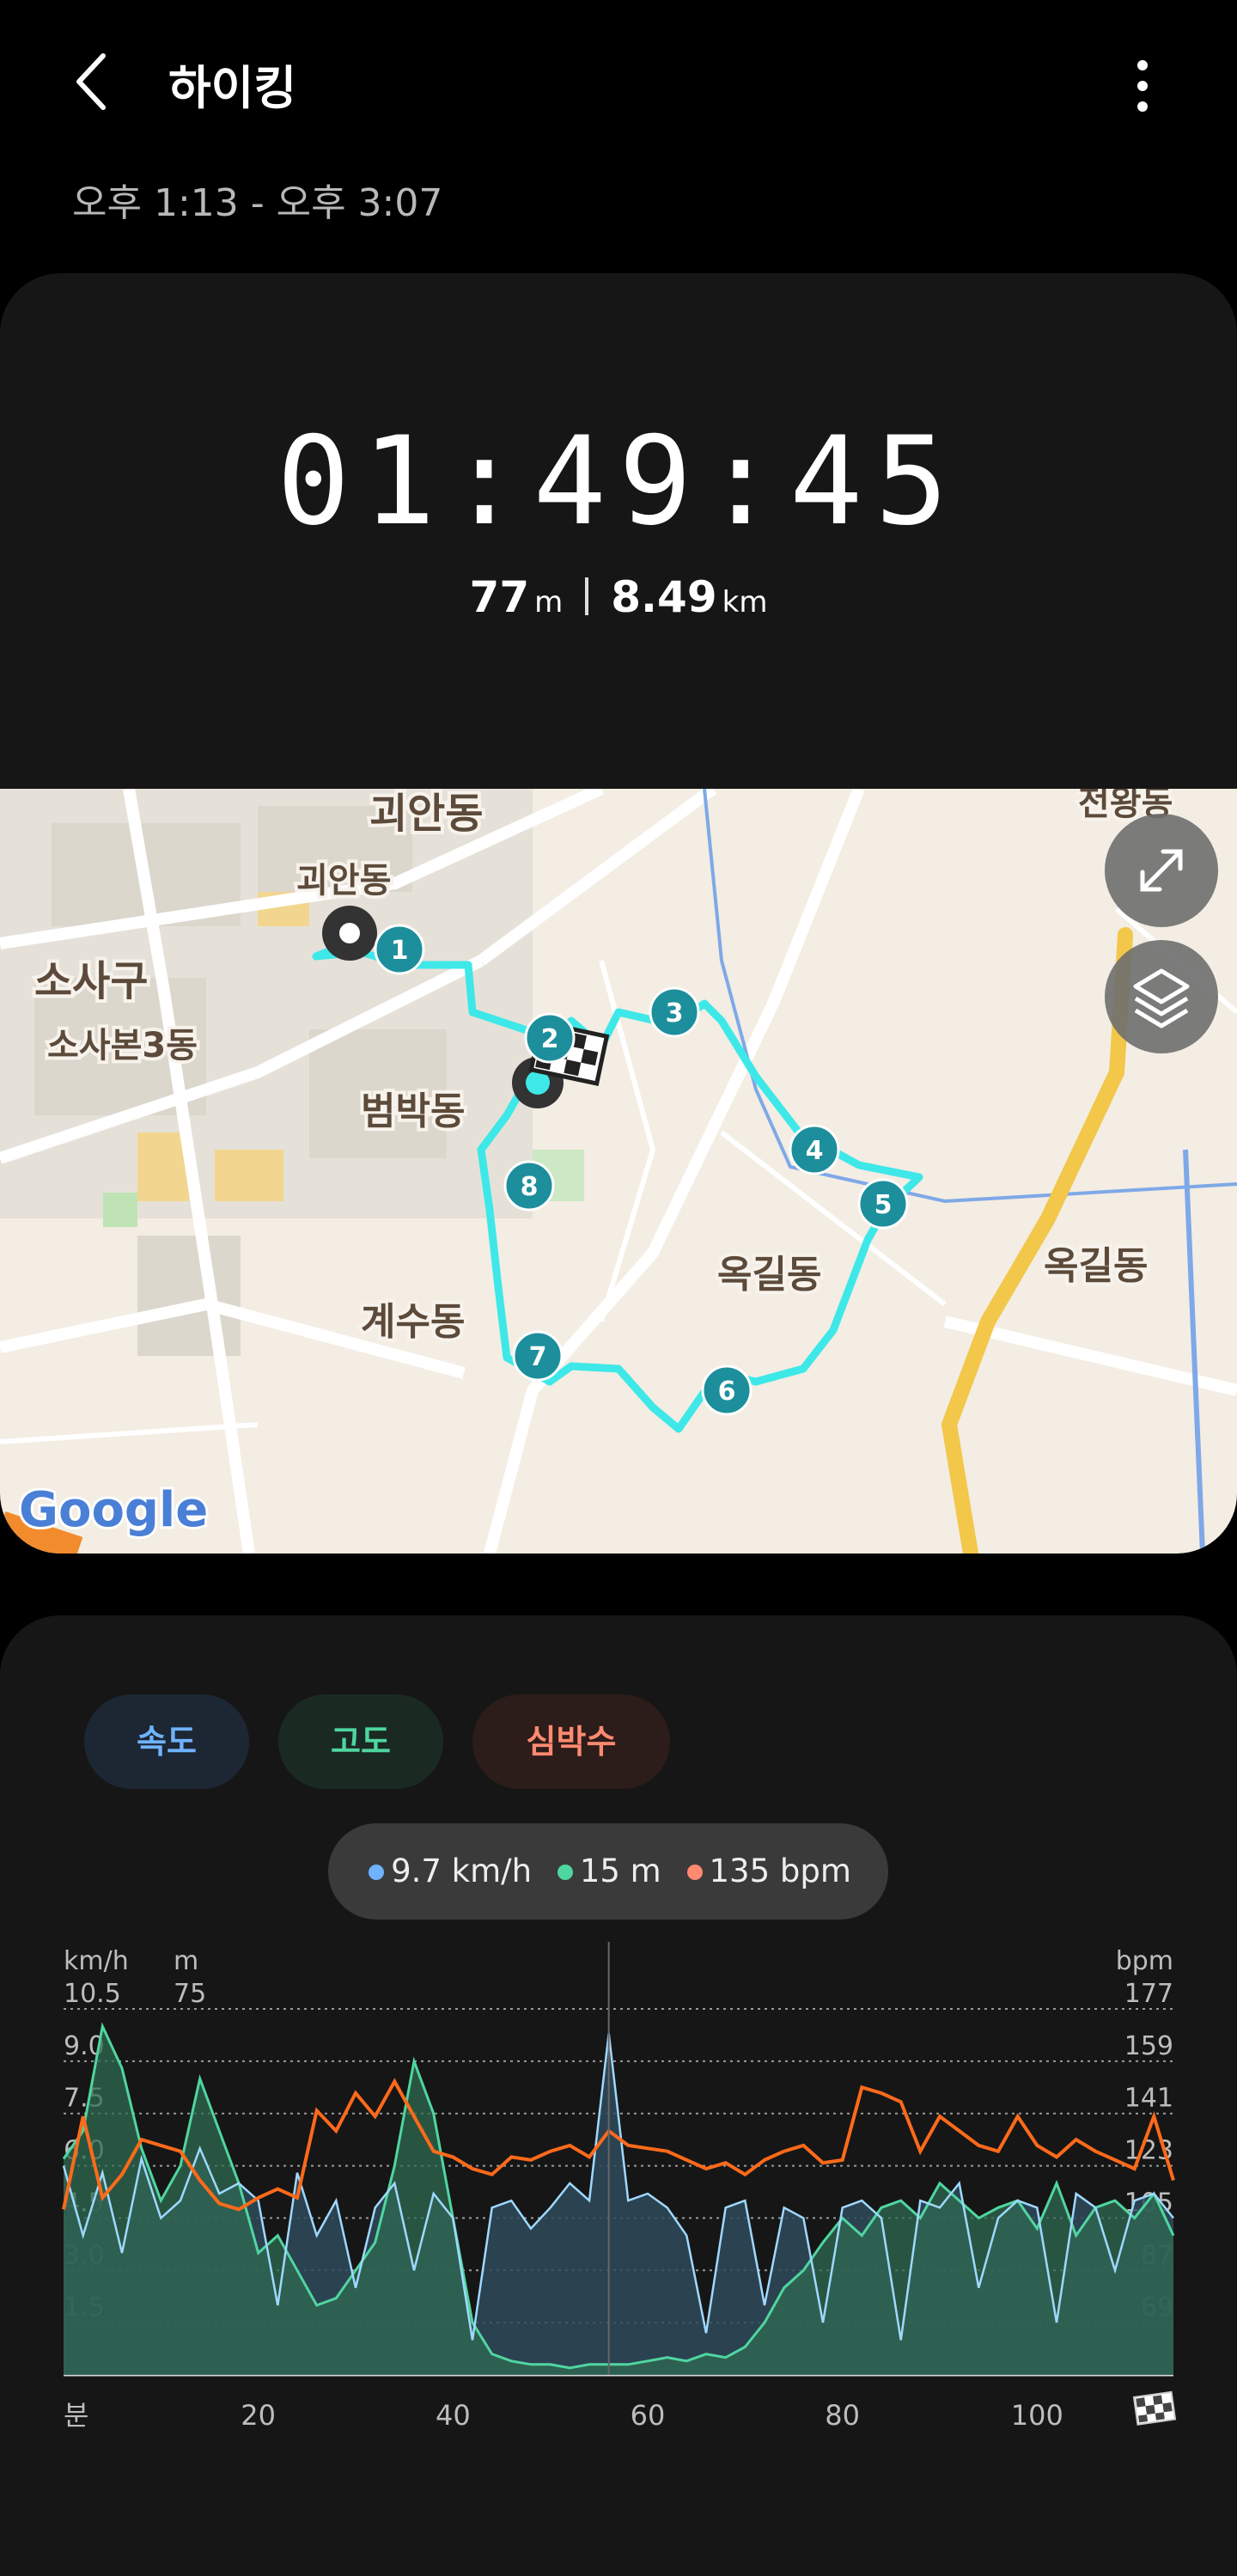 The width and height of the screenshot is (1237, 2576). I want to click on y-tick-label: 159, so click(1148, 2046).